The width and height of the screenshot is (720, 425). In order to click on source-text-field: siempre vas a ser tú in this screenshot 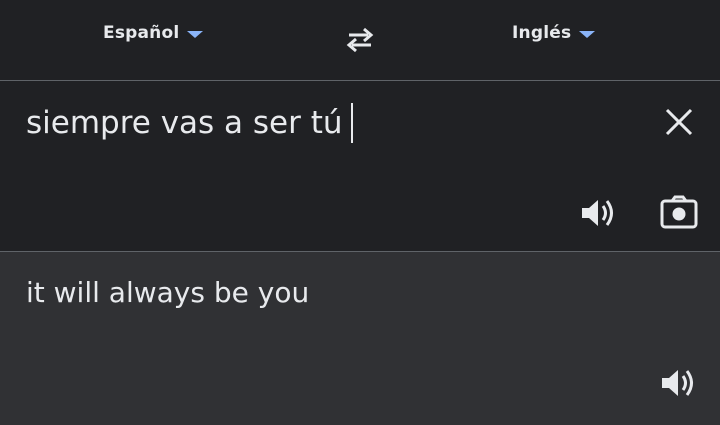, I will do `click(189, 123)`.